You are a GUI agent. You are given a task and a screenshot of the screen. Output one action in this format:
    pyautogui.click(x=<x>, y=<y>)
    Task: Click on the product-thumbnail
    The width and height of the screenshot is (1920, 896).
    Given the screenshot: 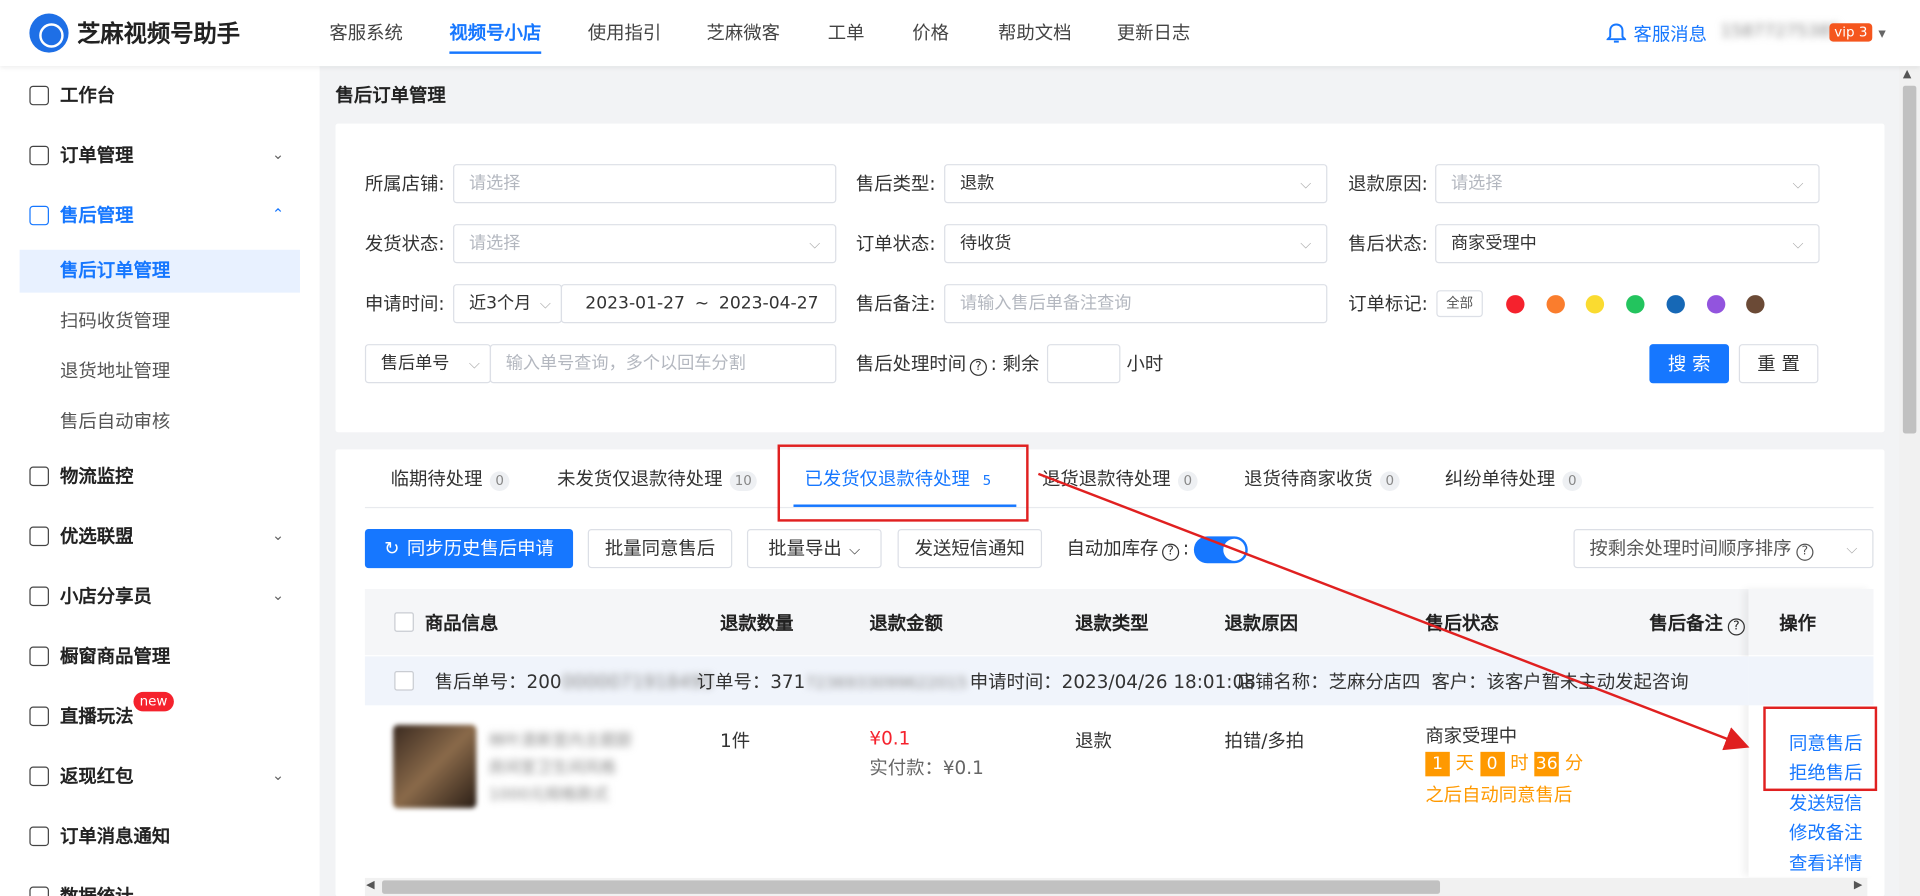 What is the action you would take?
    pyautogui.click(x=435, y=766)
    